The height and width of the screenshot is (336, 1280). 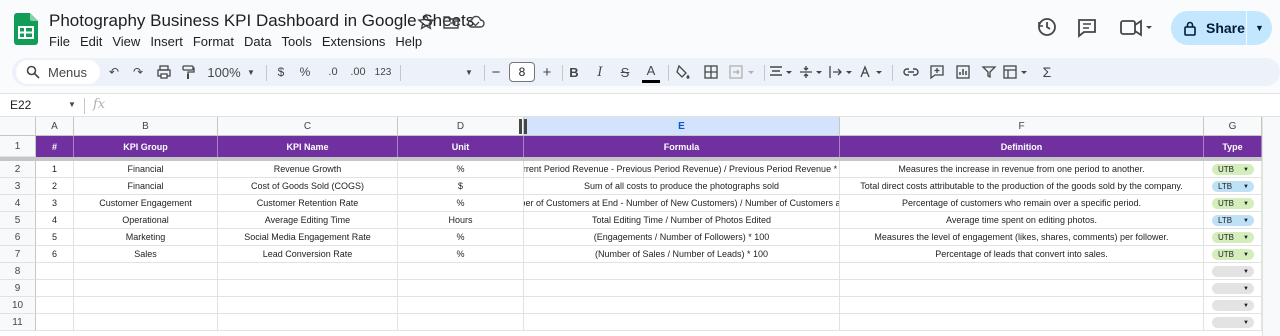 What do you see at coordinates (383, 72) in the screenshot?
I see `number-format-button: 123` at bounding box center [383, 72].